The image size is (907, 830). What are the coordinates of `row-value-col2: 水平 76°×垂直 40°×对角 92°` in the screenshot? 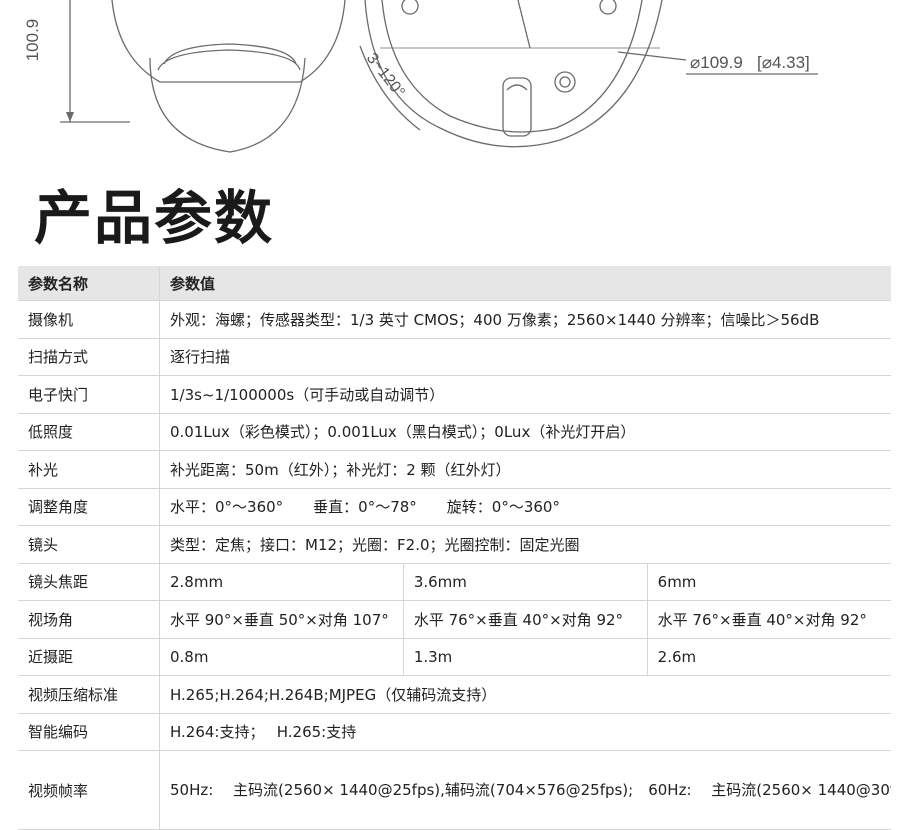 It's located at (525, 619).